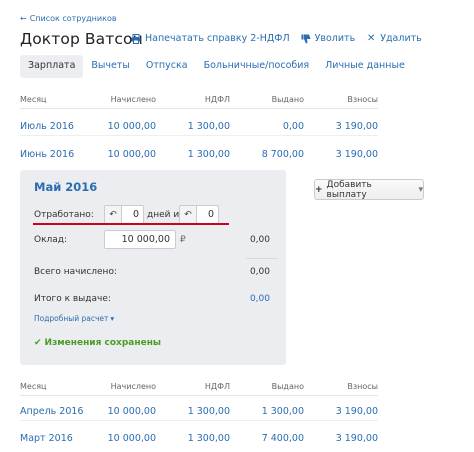 This screenshot has width=474, height=452. I want to click on tab-personal-data: Личные данные, so click(365, 66).